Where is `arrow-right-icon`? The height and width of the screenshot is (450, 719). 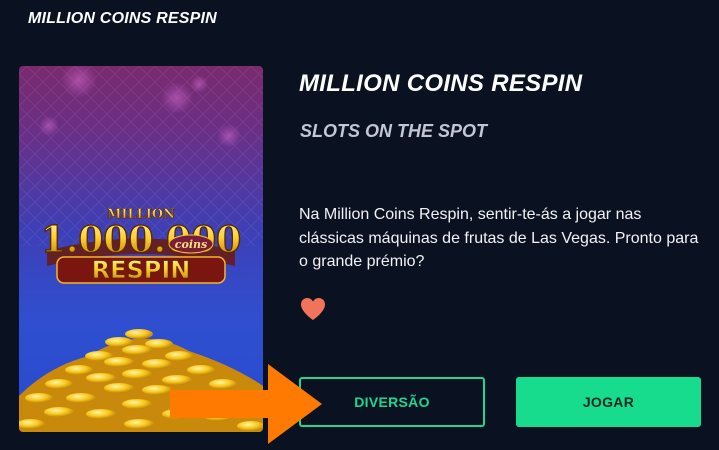 arrow-right-icon is located at coordinates (246, 404).